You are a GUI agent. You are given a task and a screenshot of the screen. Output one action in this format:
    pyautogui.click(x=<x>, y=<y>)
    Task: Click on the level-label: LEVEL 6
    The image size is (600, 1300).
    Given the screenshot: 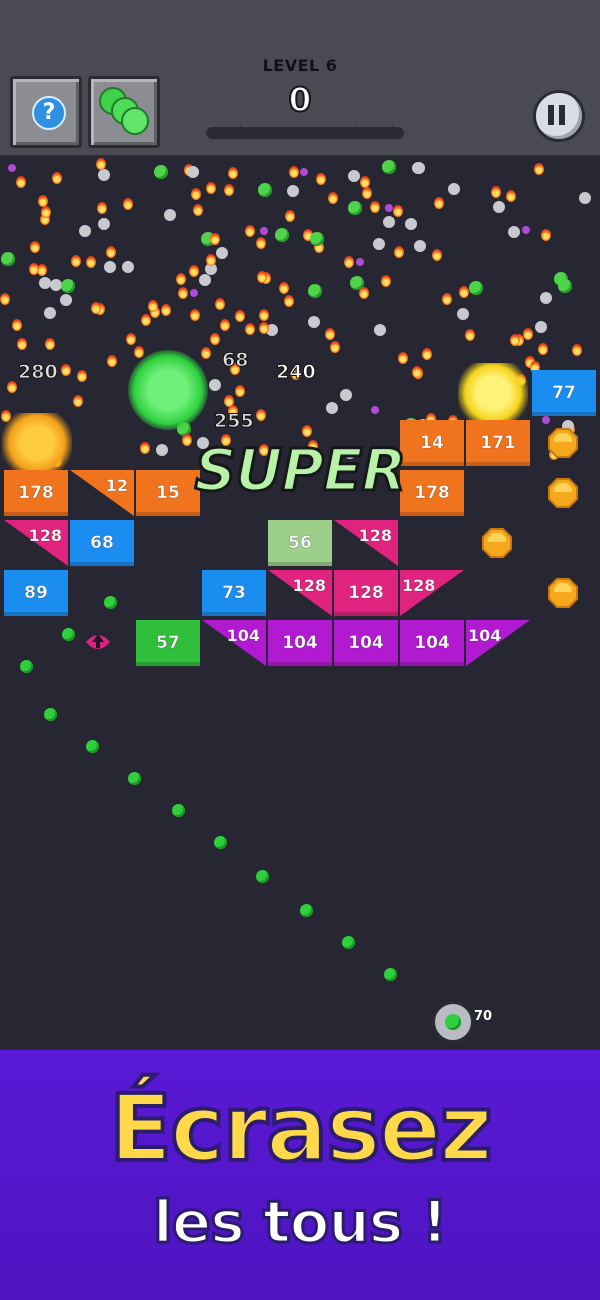 What is the action you would take?
    pyautogui.click(x=300, y=65)
    